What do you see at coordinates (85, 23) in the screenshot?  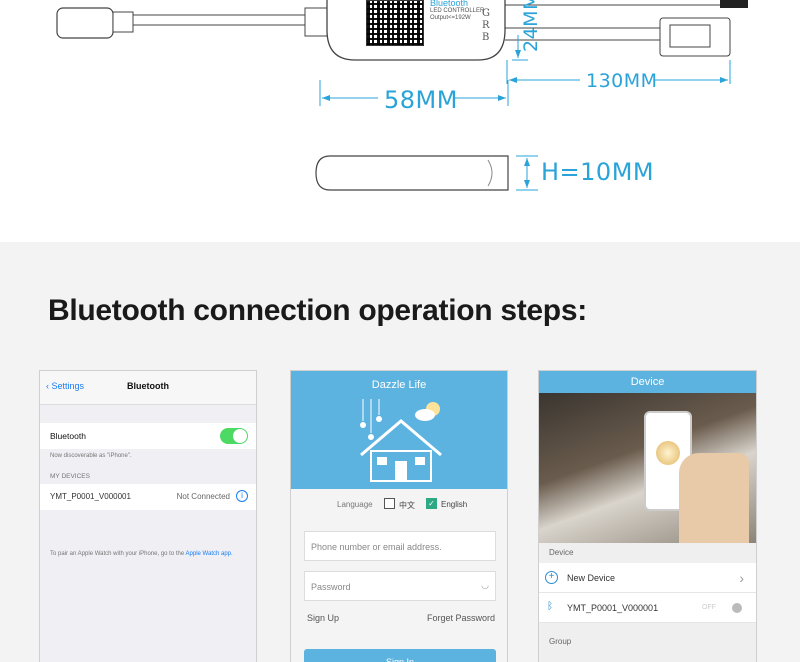 I see `left-connector` at bounding box center [85, 23].